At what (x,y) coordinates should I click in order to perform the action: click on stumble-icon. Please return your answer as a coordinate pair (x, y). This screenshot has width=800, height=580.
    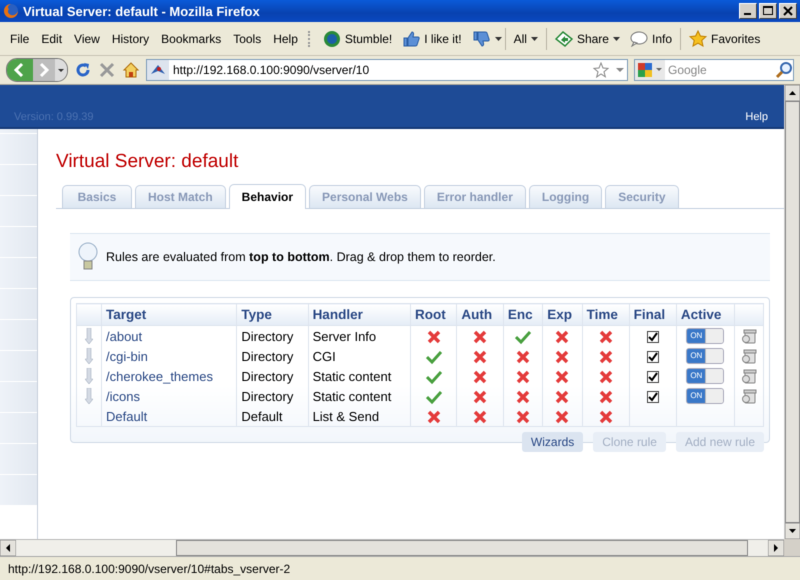
    Looking at the image, I should click on (331, 39).